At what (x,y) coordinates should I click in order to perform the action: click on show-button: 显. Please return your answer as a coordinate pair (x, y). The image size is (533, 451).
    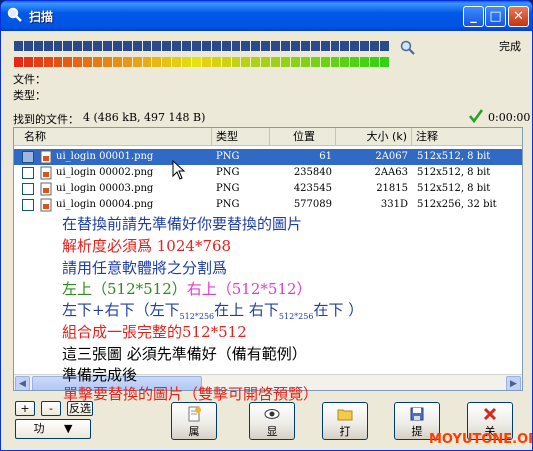
    Looking at the image, I should click on (272, 421).